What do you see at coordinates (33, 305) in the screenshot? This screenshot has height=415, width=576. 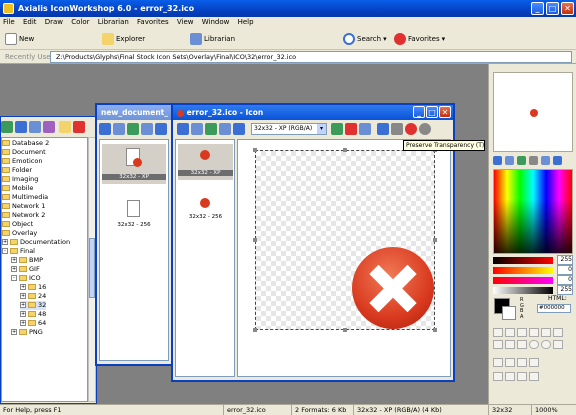 I see `tree-item-selected: +32` at bounding box center [33, 305].